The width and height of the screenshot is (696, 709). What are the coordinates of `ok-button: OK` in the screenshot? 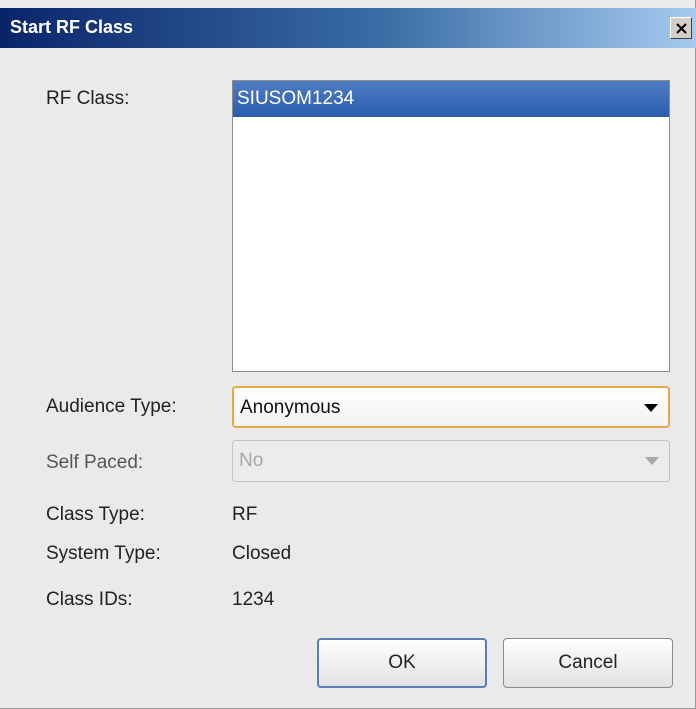 It's located at (402, 663).